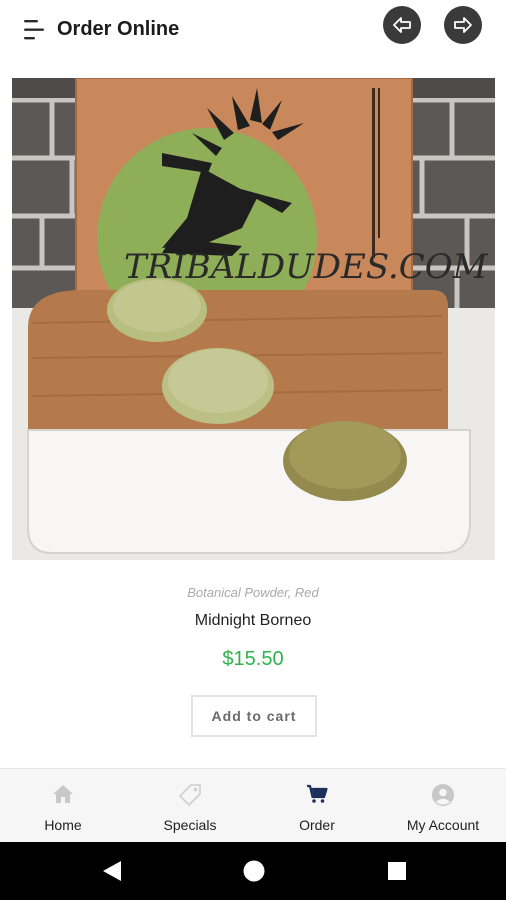  Describe the element at coordinates (112, 871) in the screenshot. I see `android-back-icon` at that location.